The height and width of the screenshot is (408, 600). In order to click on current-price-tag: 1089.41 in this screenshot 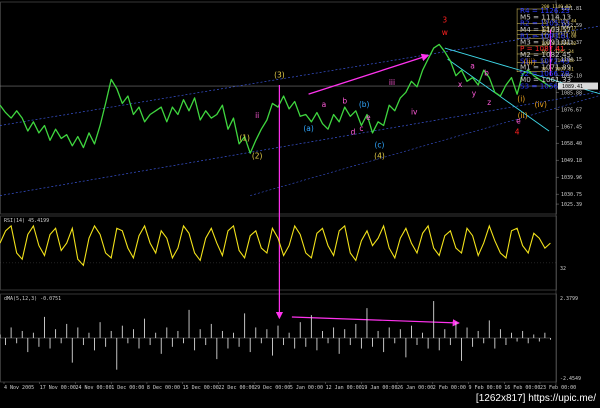, I will do `click(578, 86)`.